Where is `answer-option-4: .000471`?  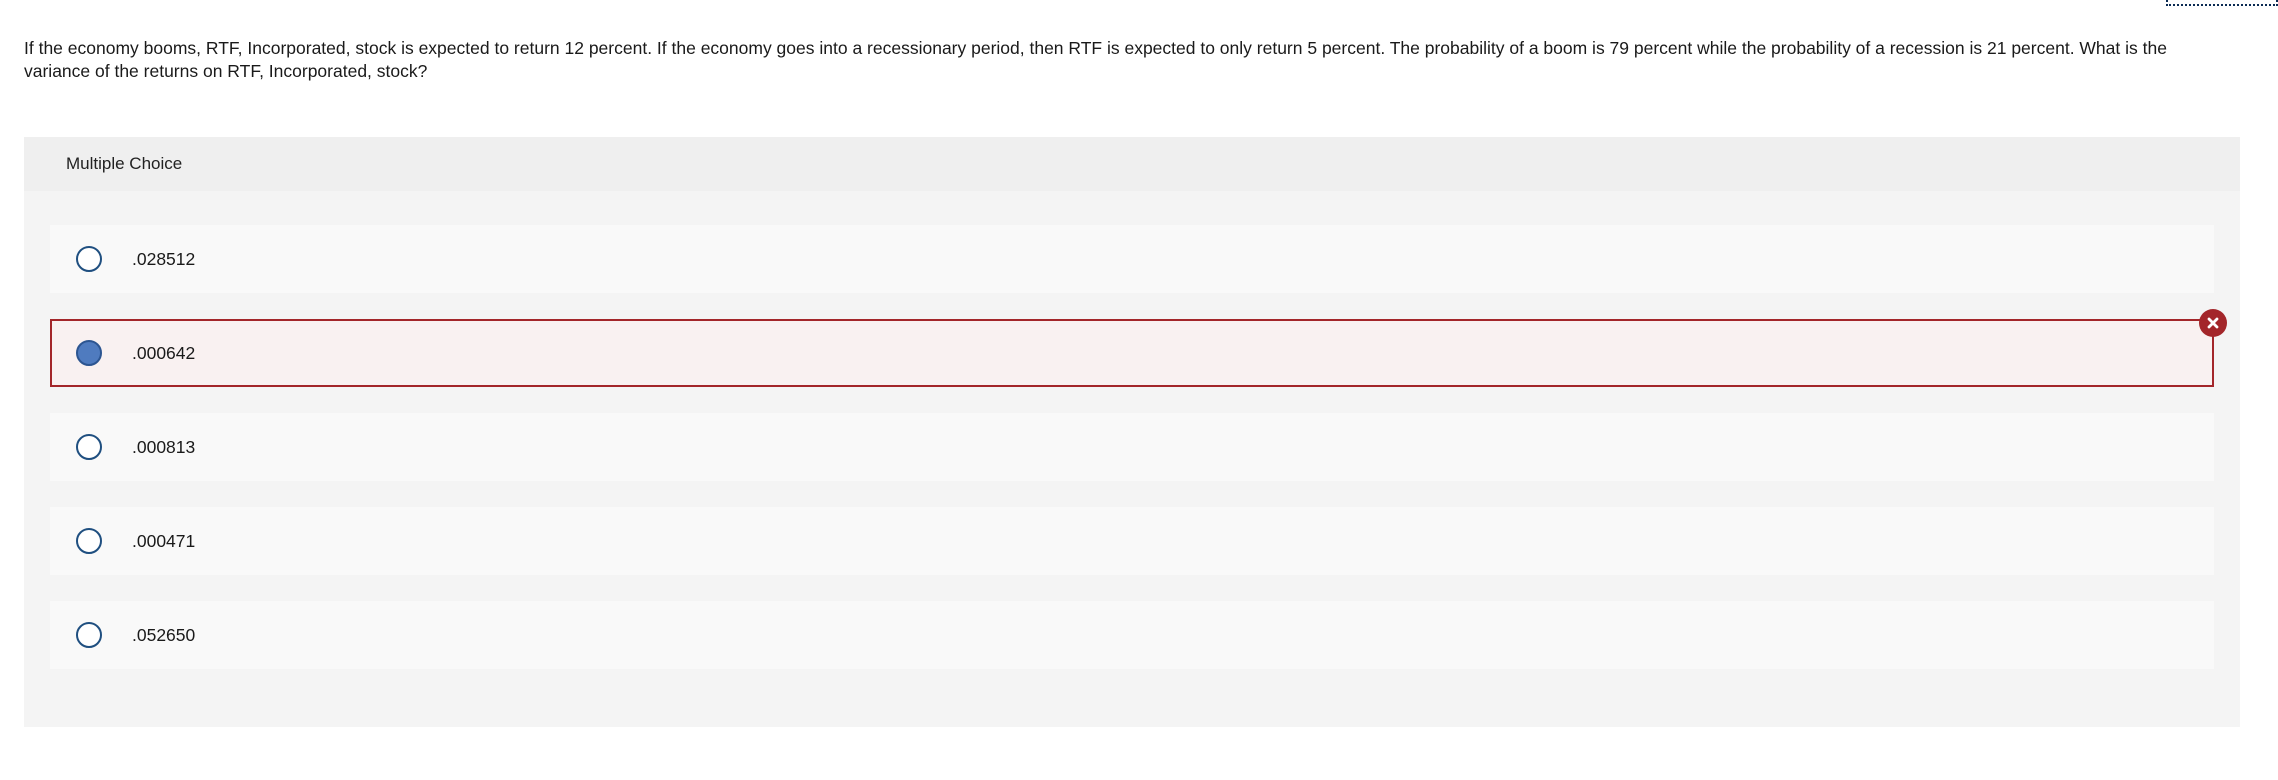 answer-option-4: .000471 is located at coordinates (1132, 541).